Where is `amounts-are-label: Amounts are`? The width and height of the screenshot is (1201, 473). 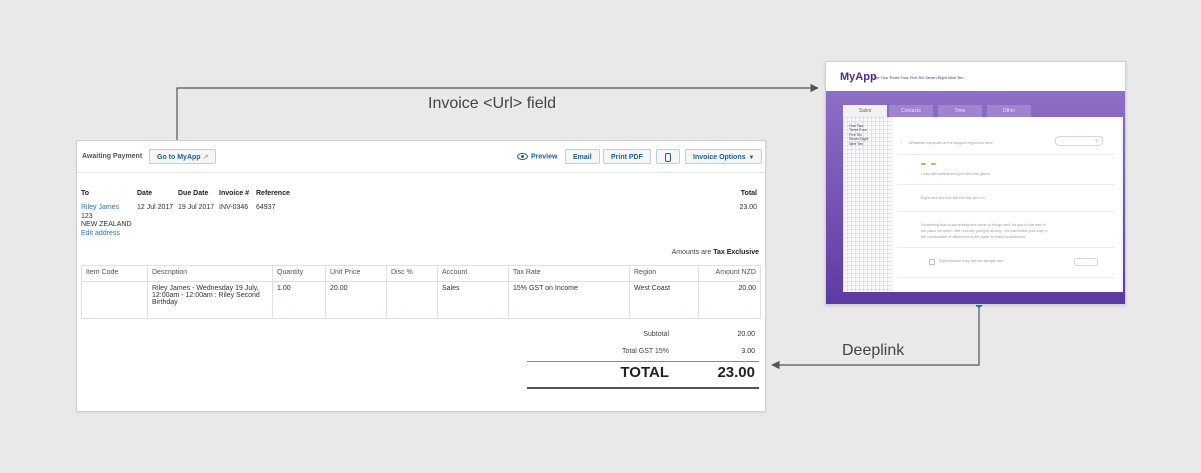
amounts-are-label: Amounts are is located at coordinates (691, 252).